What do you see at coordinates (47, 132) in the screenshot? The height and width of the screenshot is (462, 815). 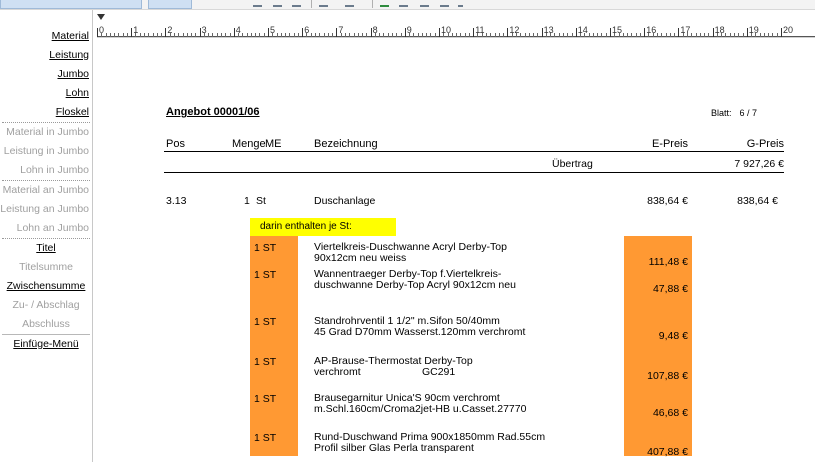 I see `sidebar-item-material-in-jumbo: Material in Jumbo` at bounding box center [47, 132].